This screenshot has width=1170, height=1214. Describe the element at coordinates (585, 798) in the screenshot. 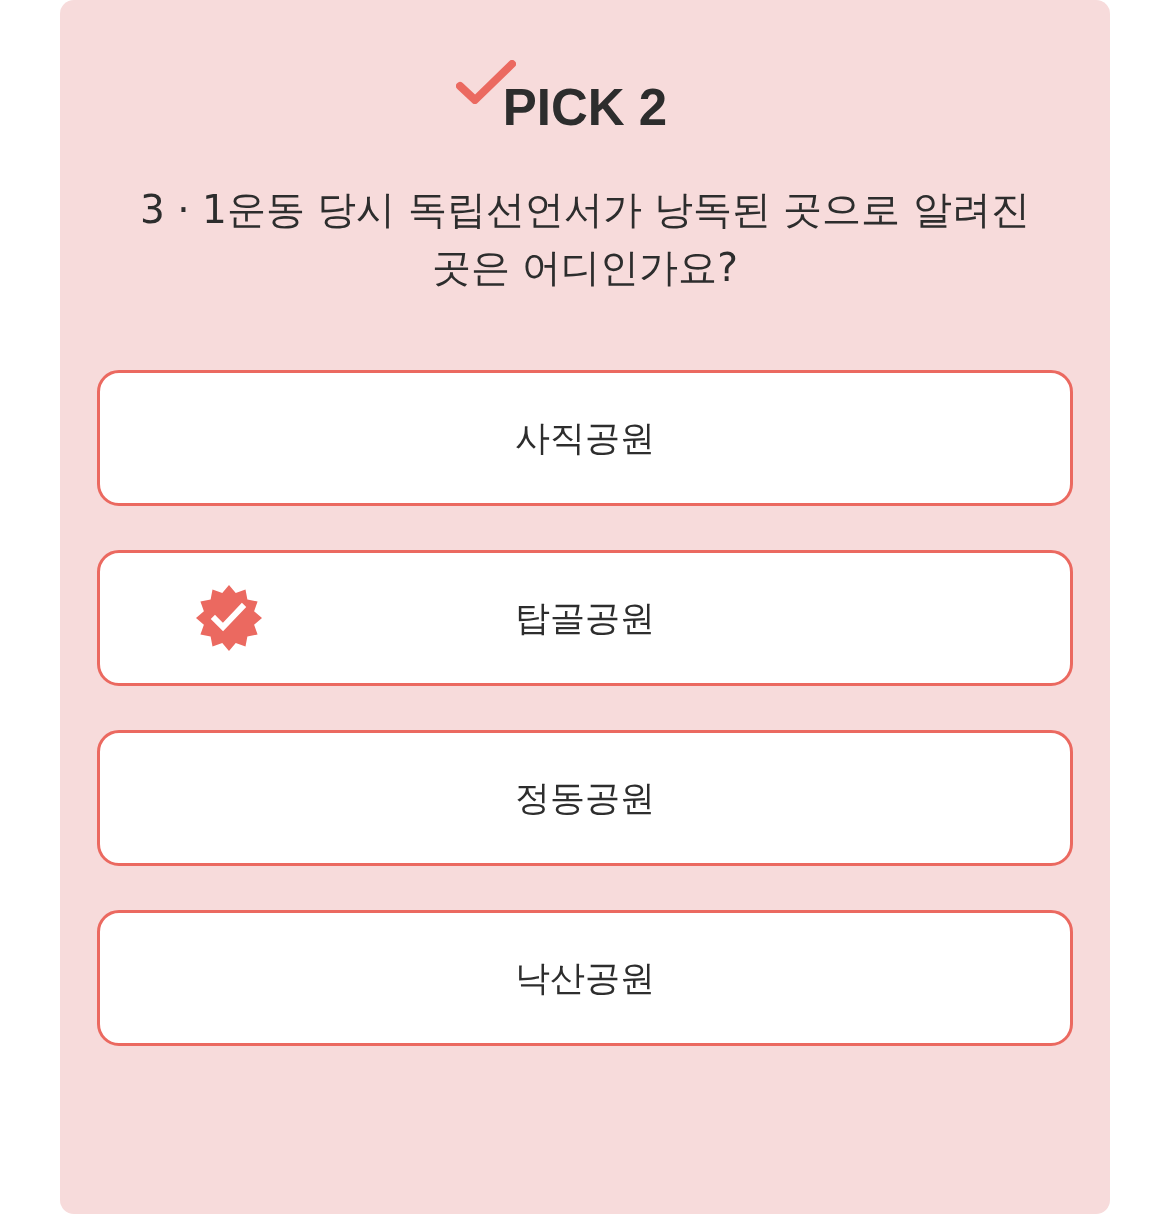

I see `answer-option: 정동공원` at that location.